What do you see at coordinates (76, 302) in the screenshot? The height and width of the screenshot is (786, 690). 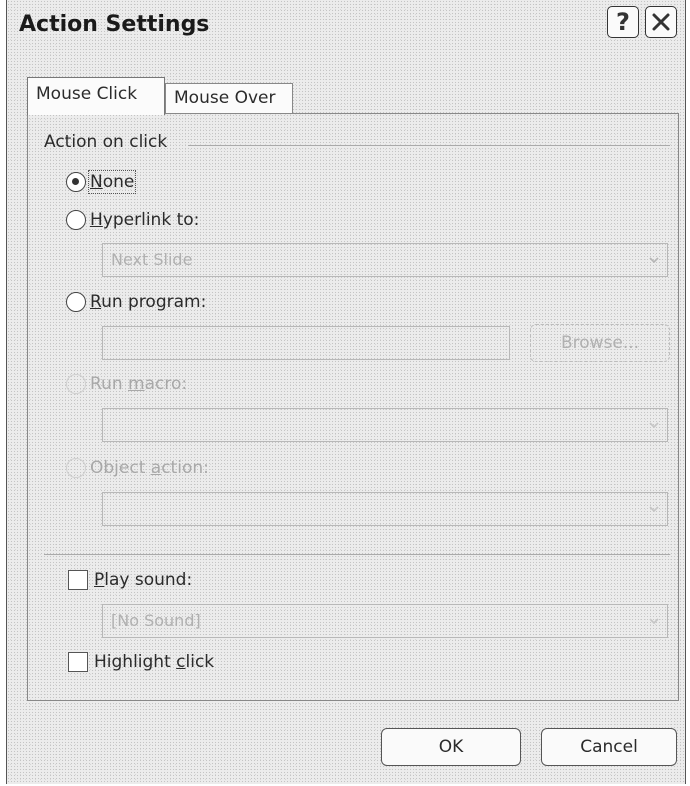 I see `run-program-radio` at bounding box center [76, 302].